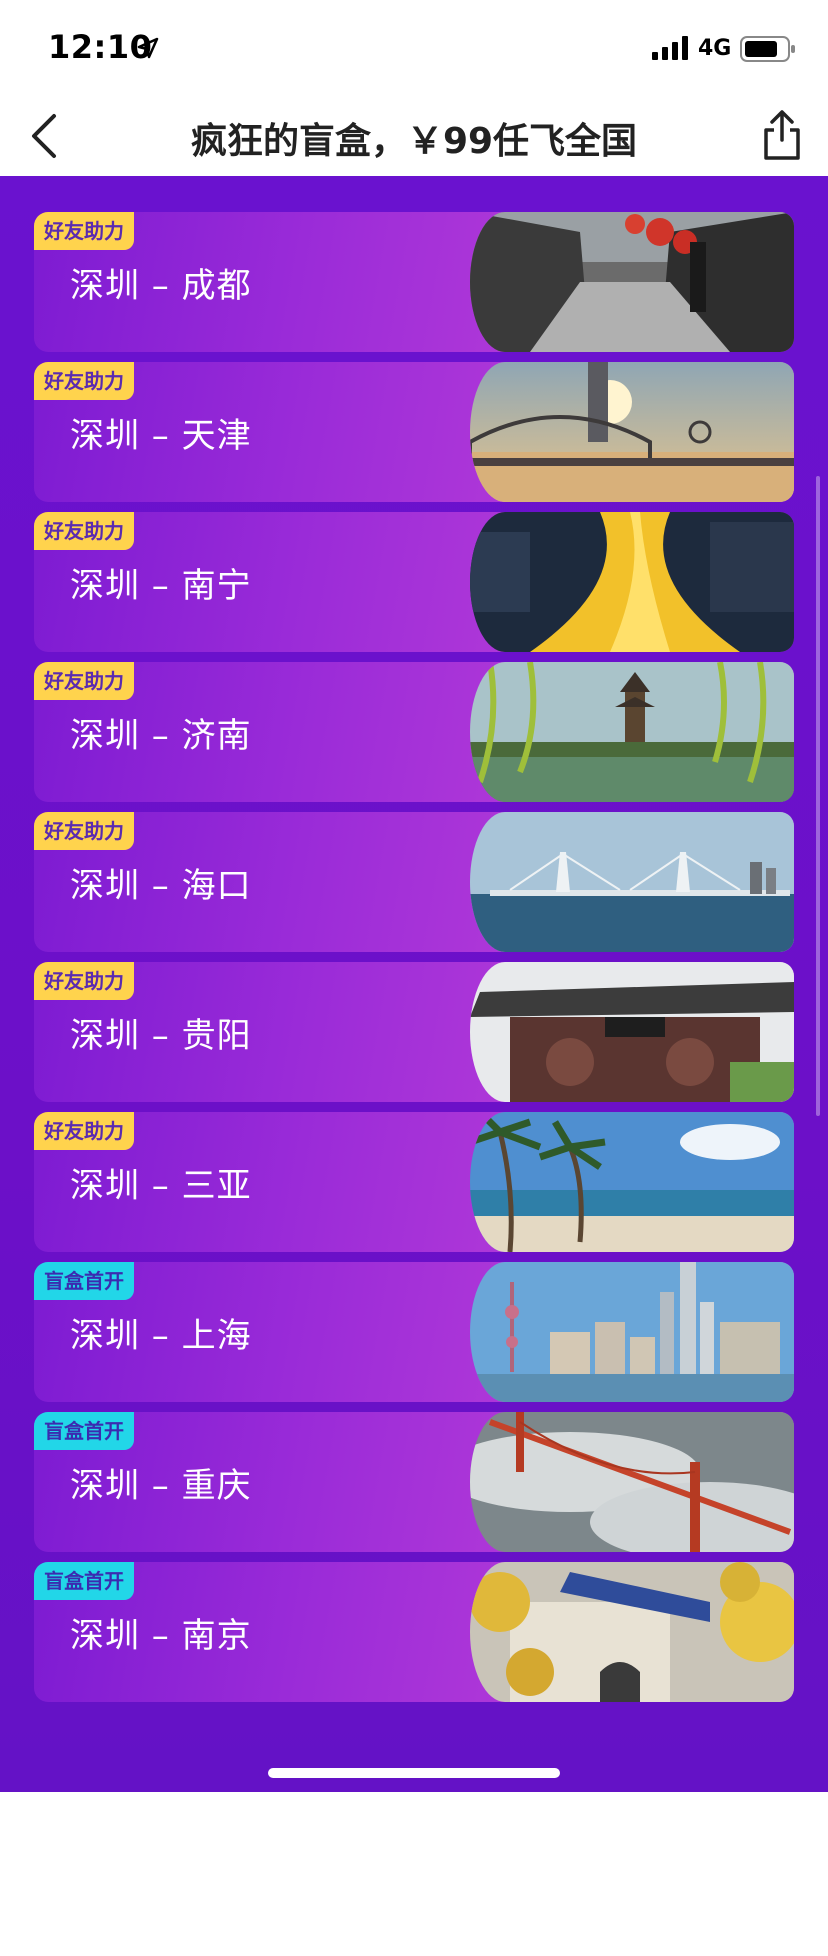 The image size is (828, 1956). What do you see at coordinates (818, 796) in the screenshot?
I see `scrollbar` at bounding box center [818, 796].